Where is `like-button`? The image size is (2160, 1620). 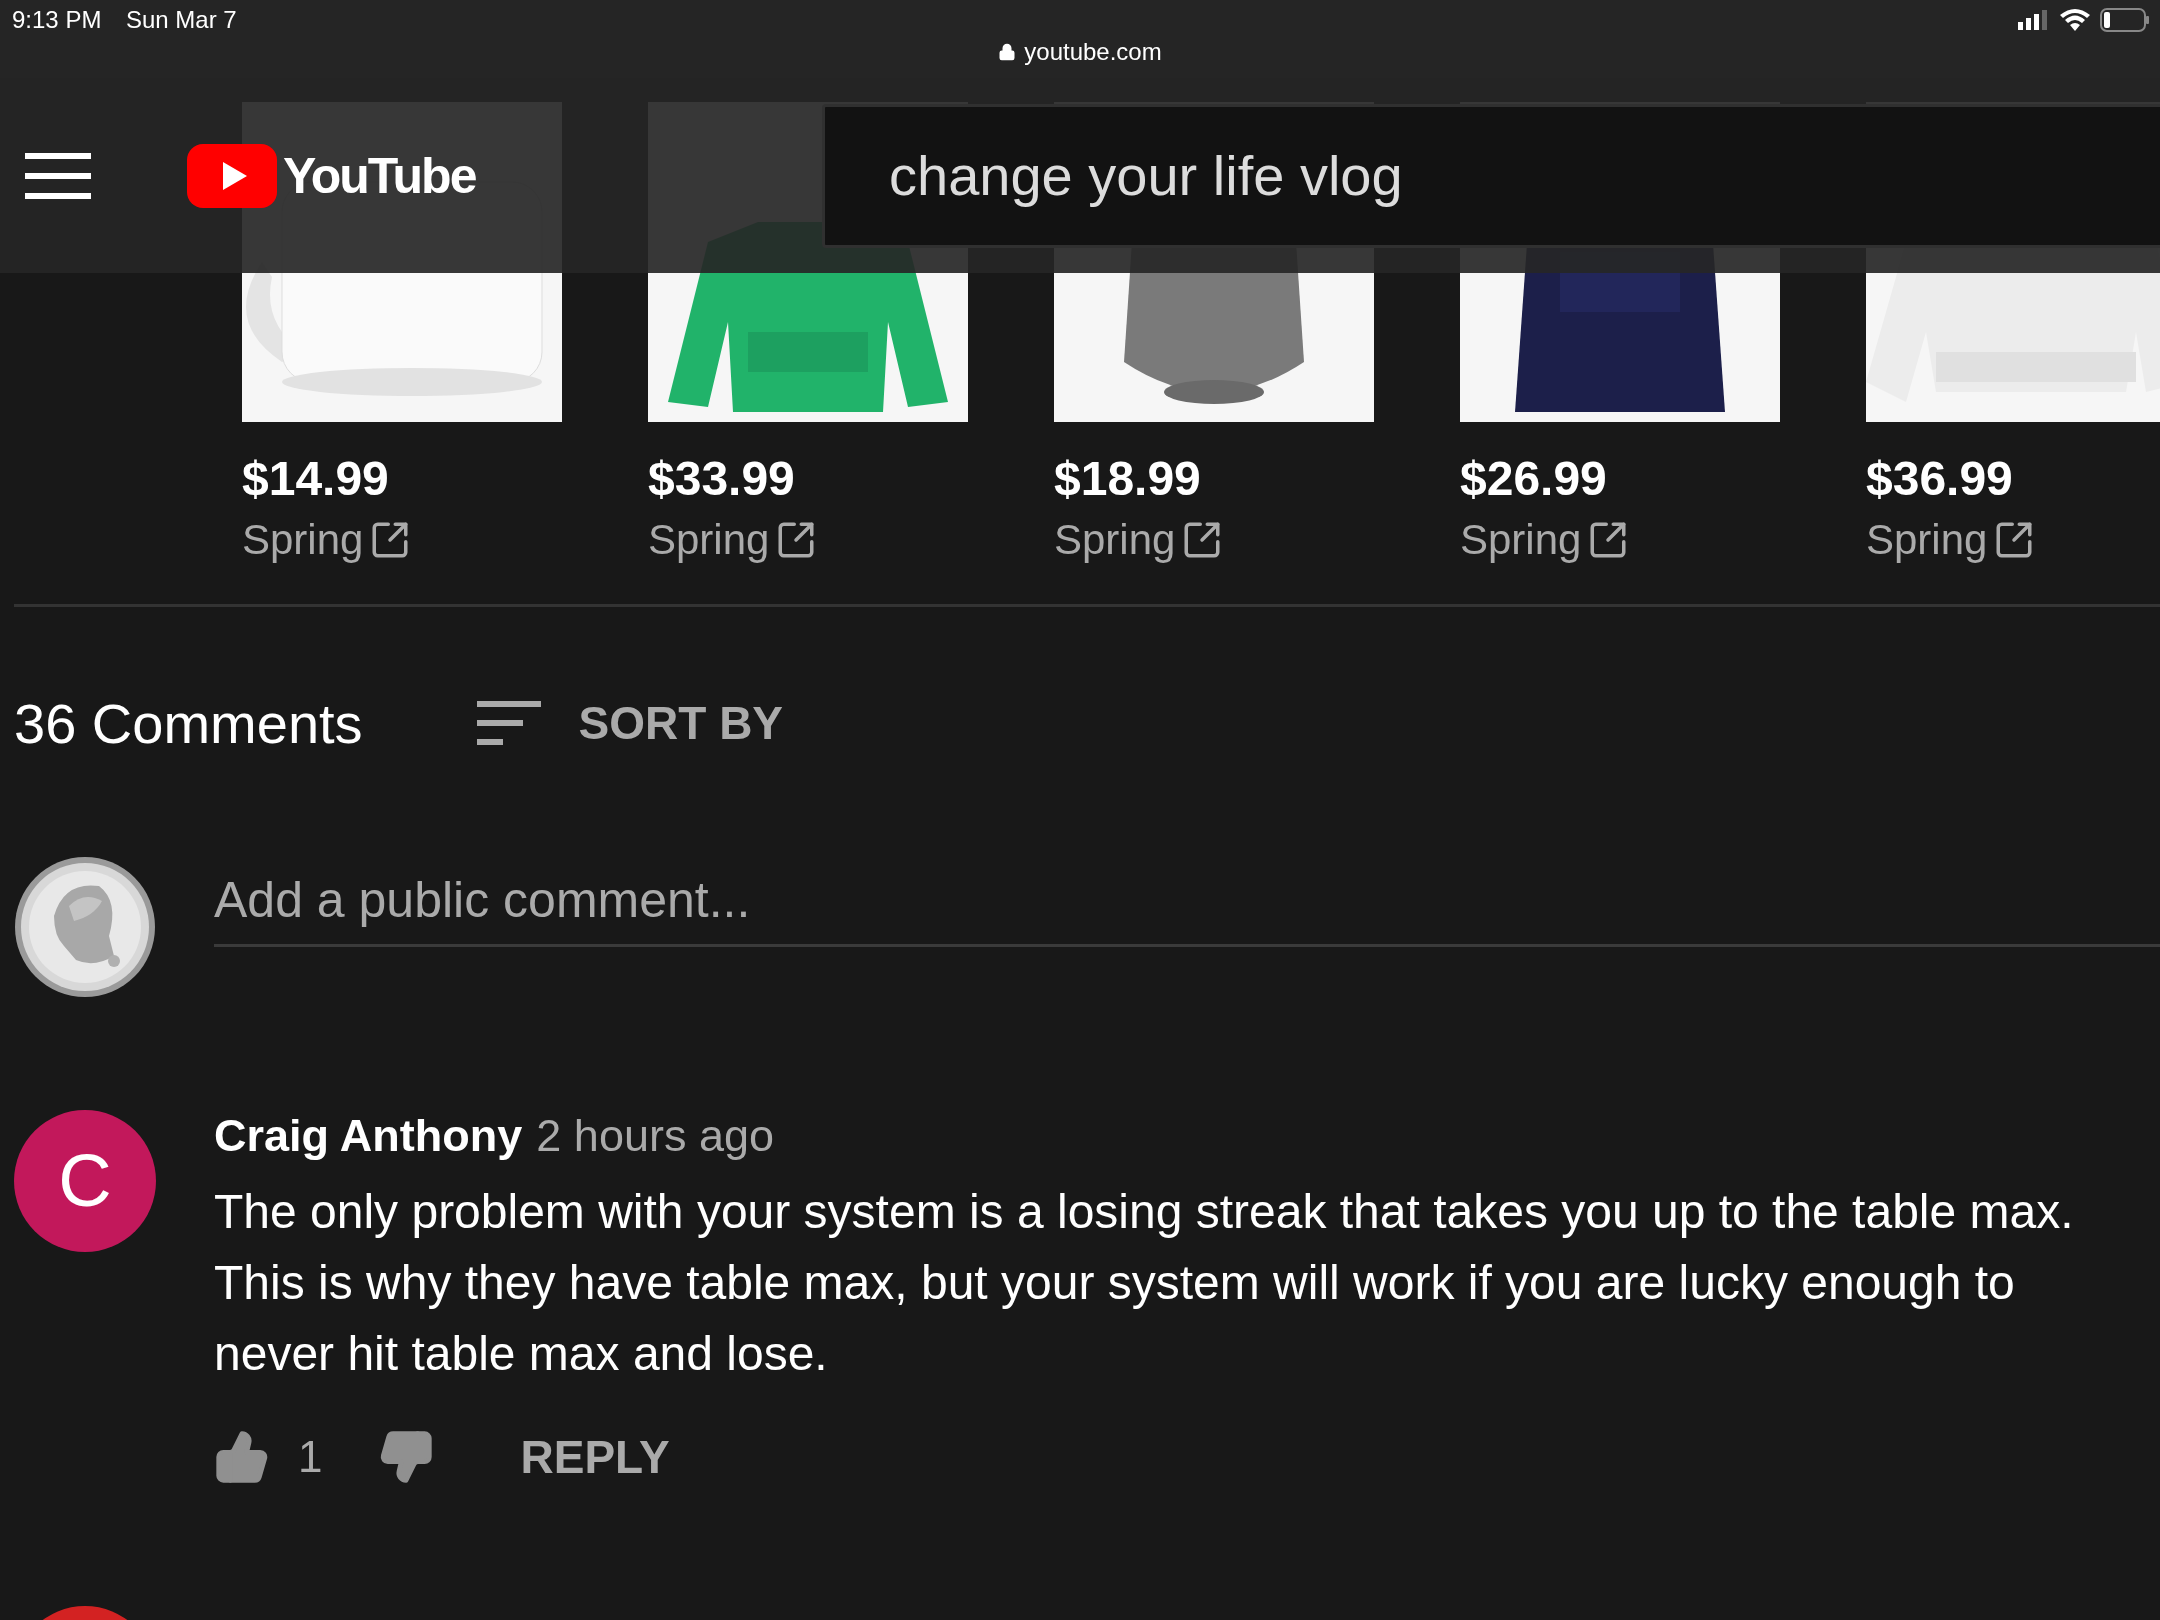
like-button is located at coordinates (242, 1456).